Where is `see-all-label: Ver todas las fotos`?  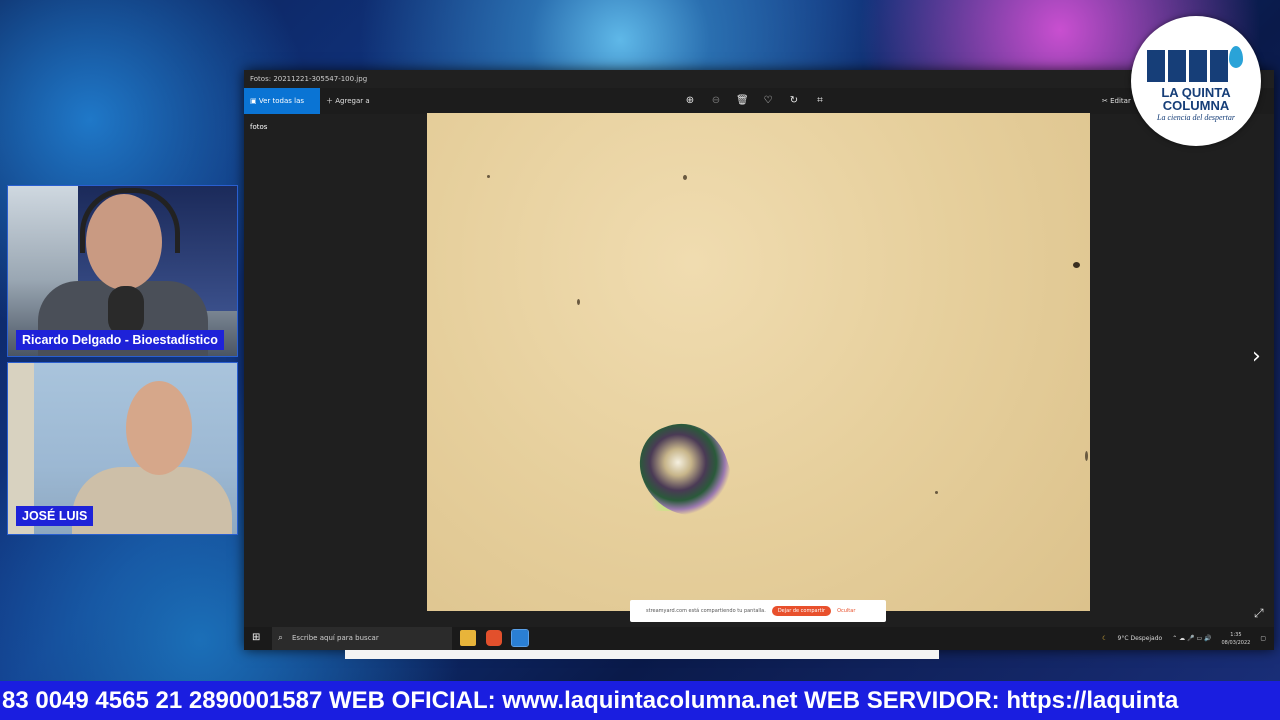
see-all-label: Ver todas las fotos is located at coordinates (277, 114).